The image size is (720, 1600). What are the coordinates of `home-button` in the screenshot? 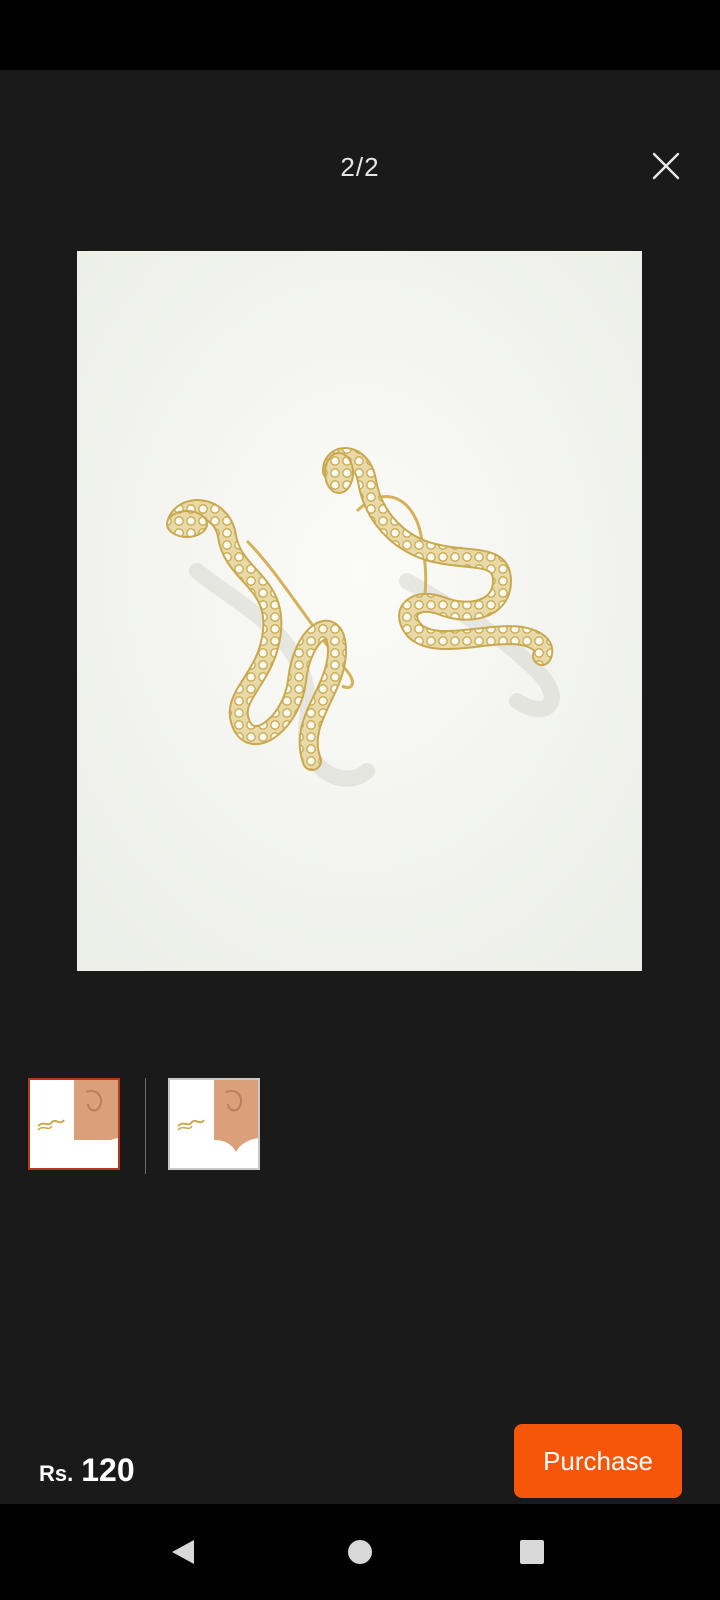 It's located at (360, 1552).